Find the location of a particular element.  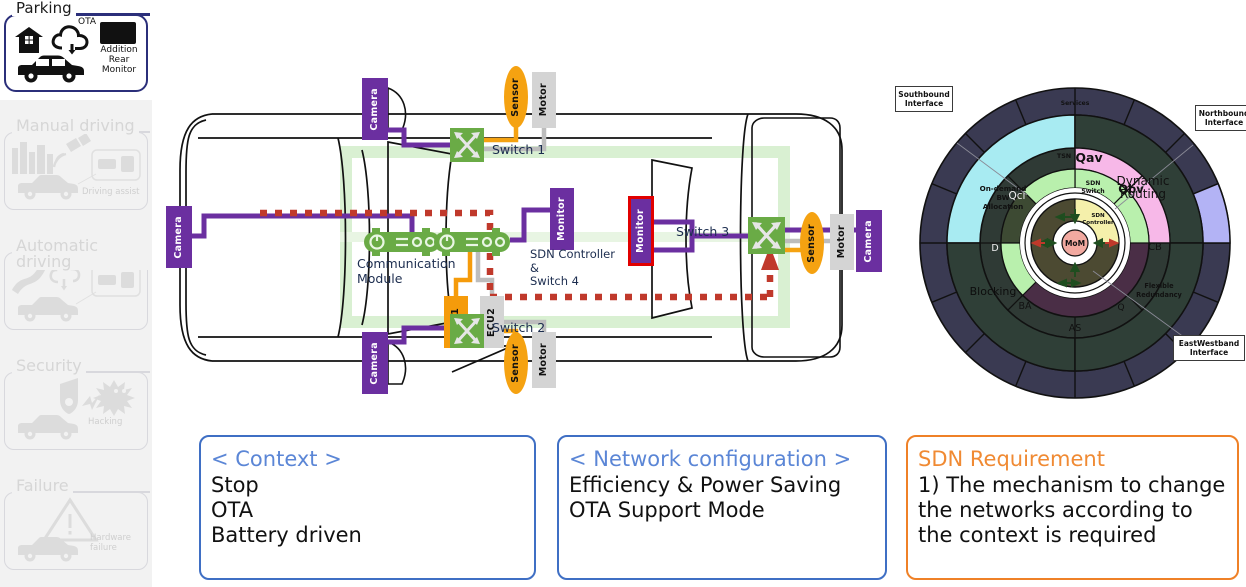

center-label-mom: MoM is located at coordinates (1075, 243).